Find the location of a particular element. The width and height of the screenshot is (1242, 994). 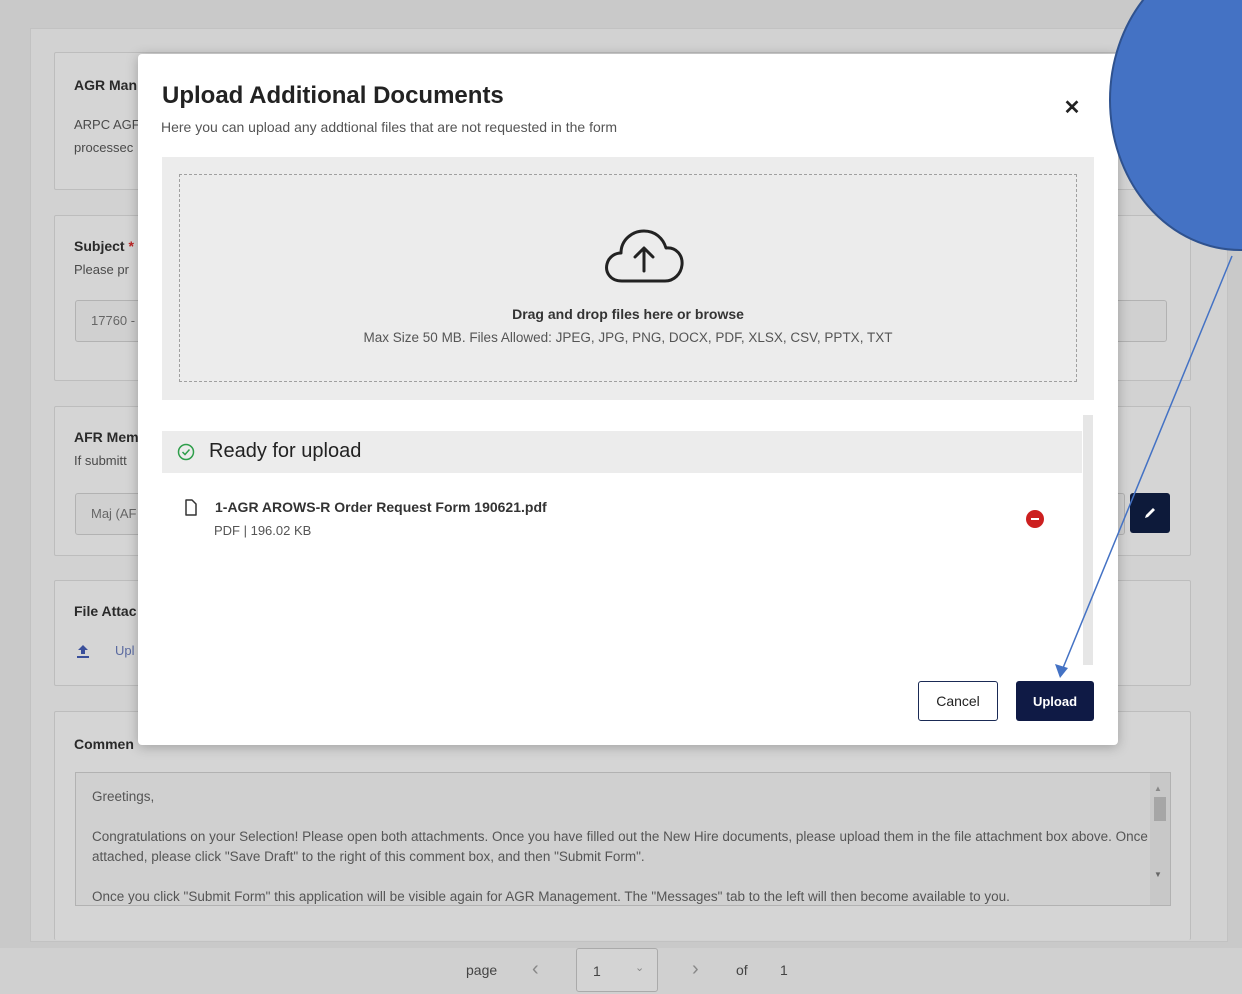

arrow-head-icon is located at coordinates (1061, 671).